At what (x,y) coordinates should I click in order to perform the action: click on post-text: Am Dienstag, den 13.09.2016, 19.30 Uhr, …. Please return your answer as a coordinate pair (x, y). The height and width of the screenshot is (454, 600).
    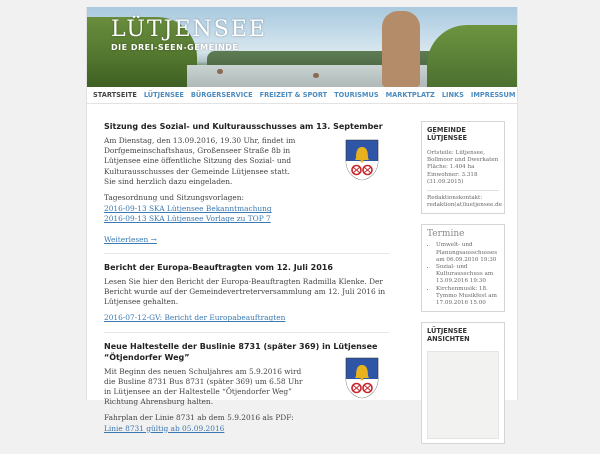
    Looking at the image, I should click on (204, 161).